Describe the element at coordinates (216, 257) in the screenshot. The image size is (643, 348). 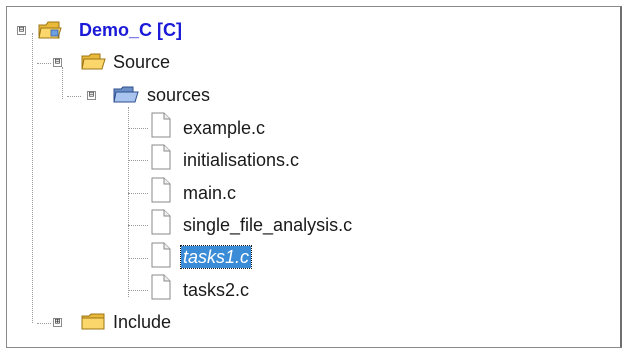
I see `file-label-selected: tasks1.c` at that location.